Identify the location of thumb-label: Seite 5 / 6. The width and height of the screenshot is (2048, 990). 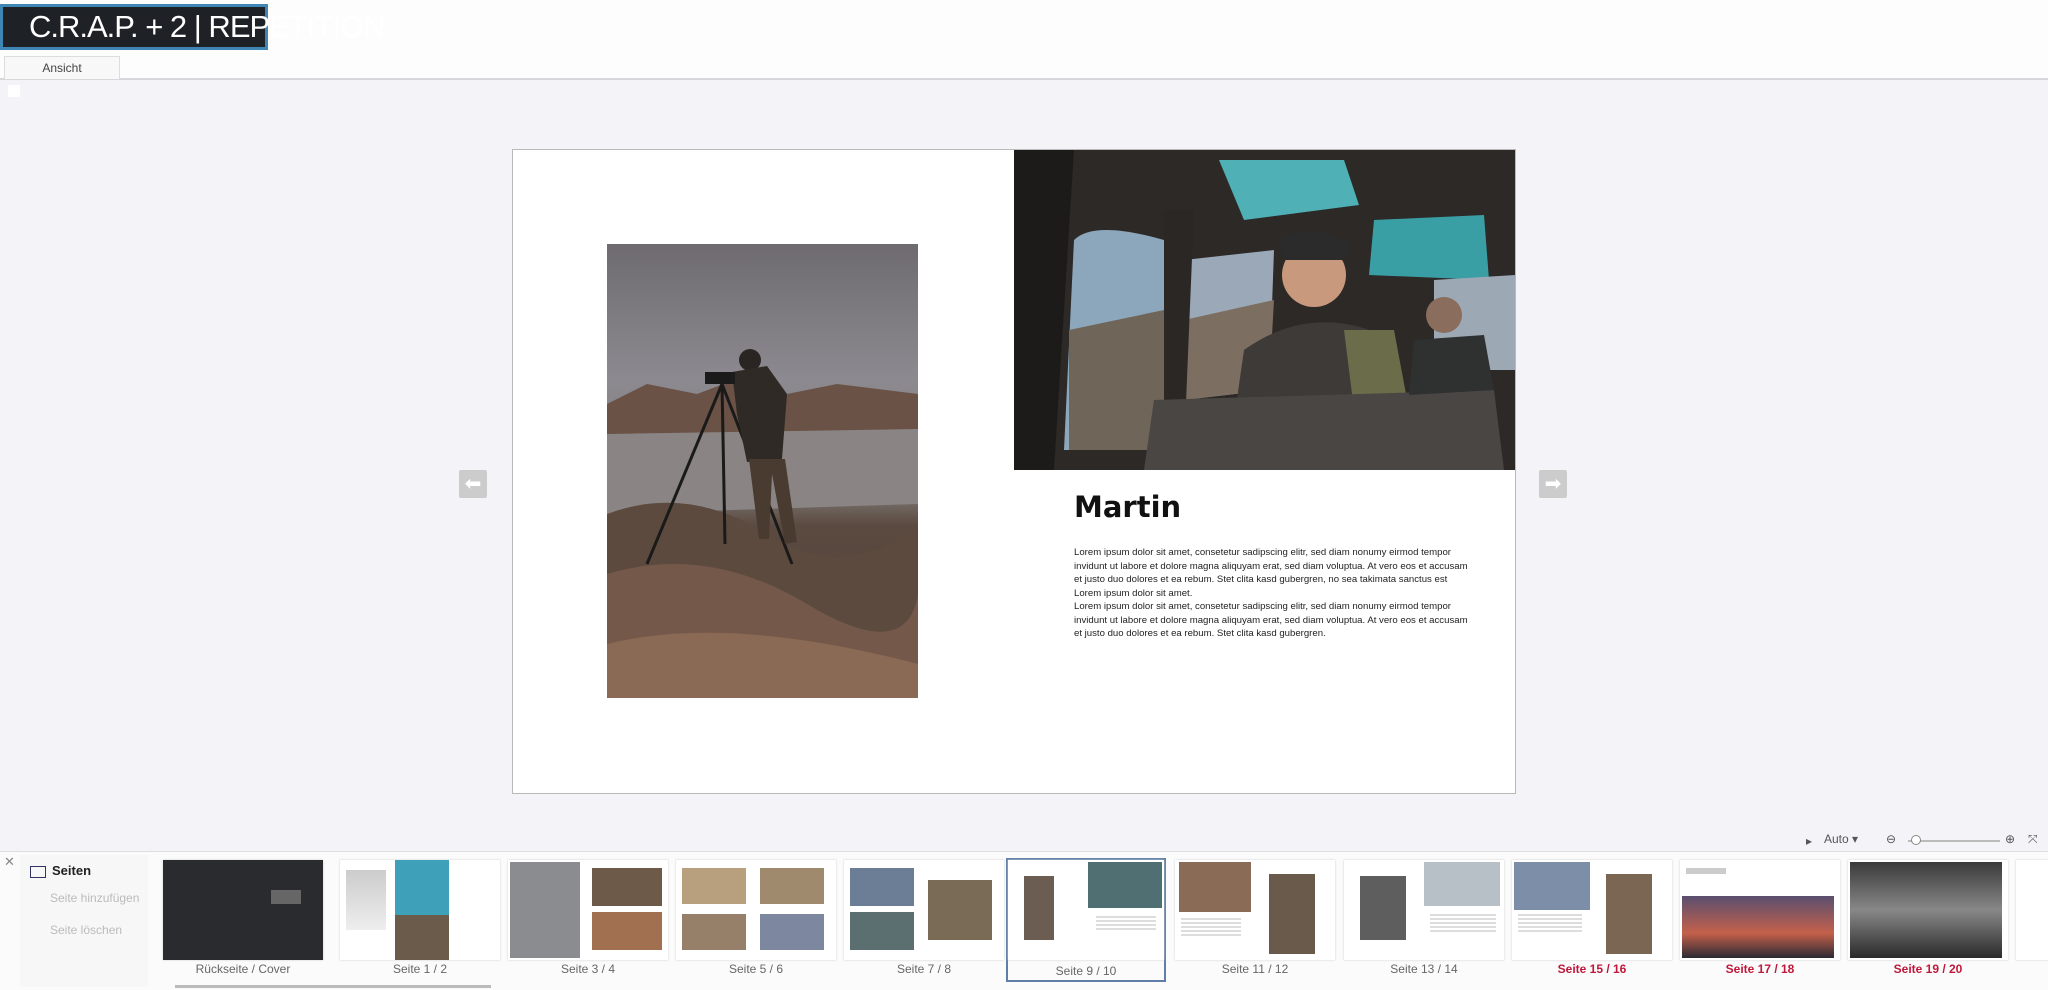
(756, 969).